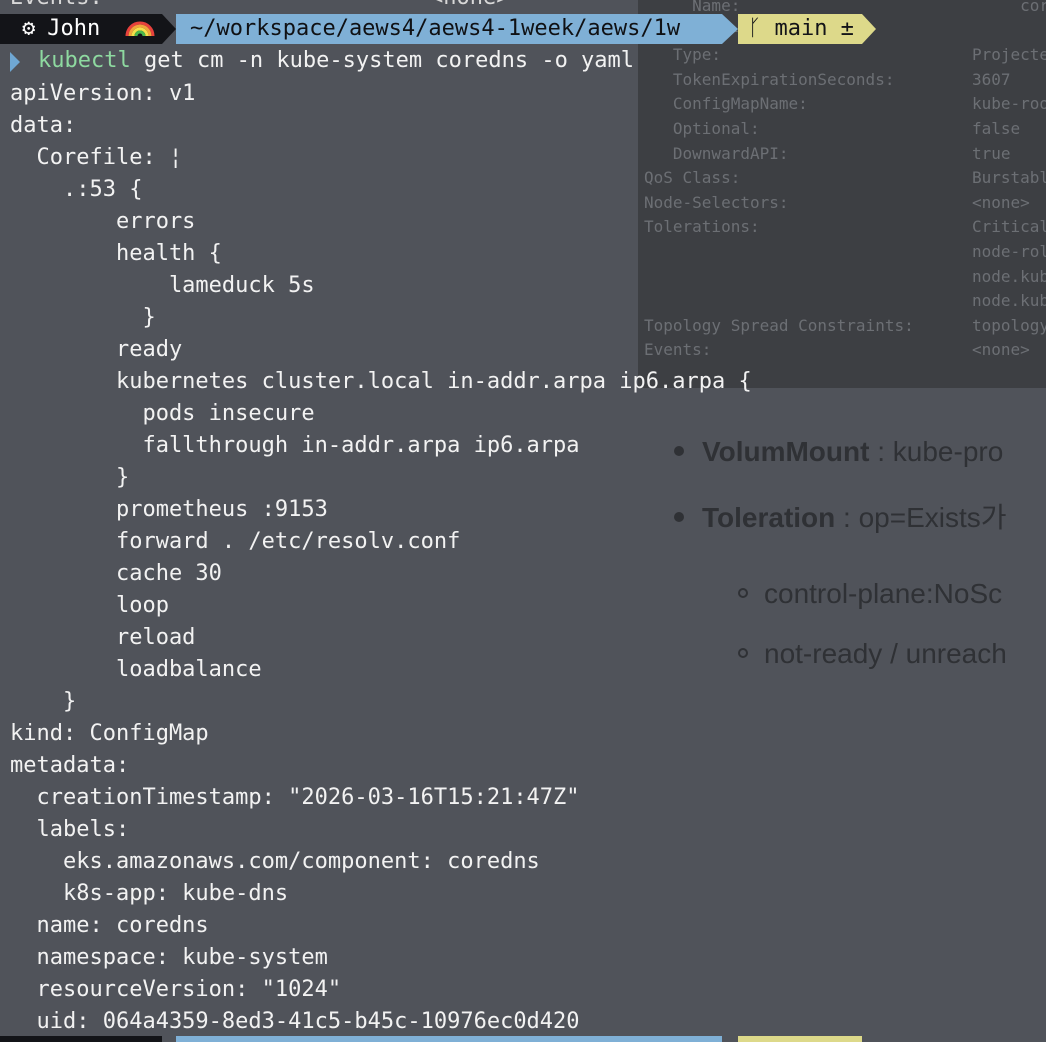  Describe the element at coordinates (275, 861) in the screenshot. I see `yaml-line: eks.amazonaws.com/component: coredns` at that location.